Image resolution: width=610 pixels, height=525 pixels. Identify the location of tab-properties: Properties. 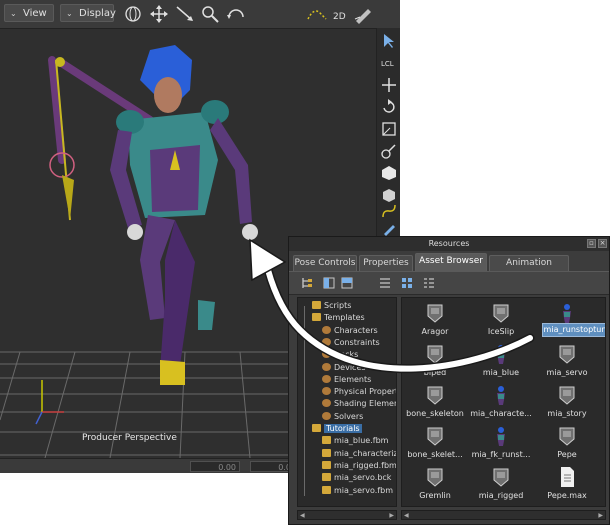
(386, 263).